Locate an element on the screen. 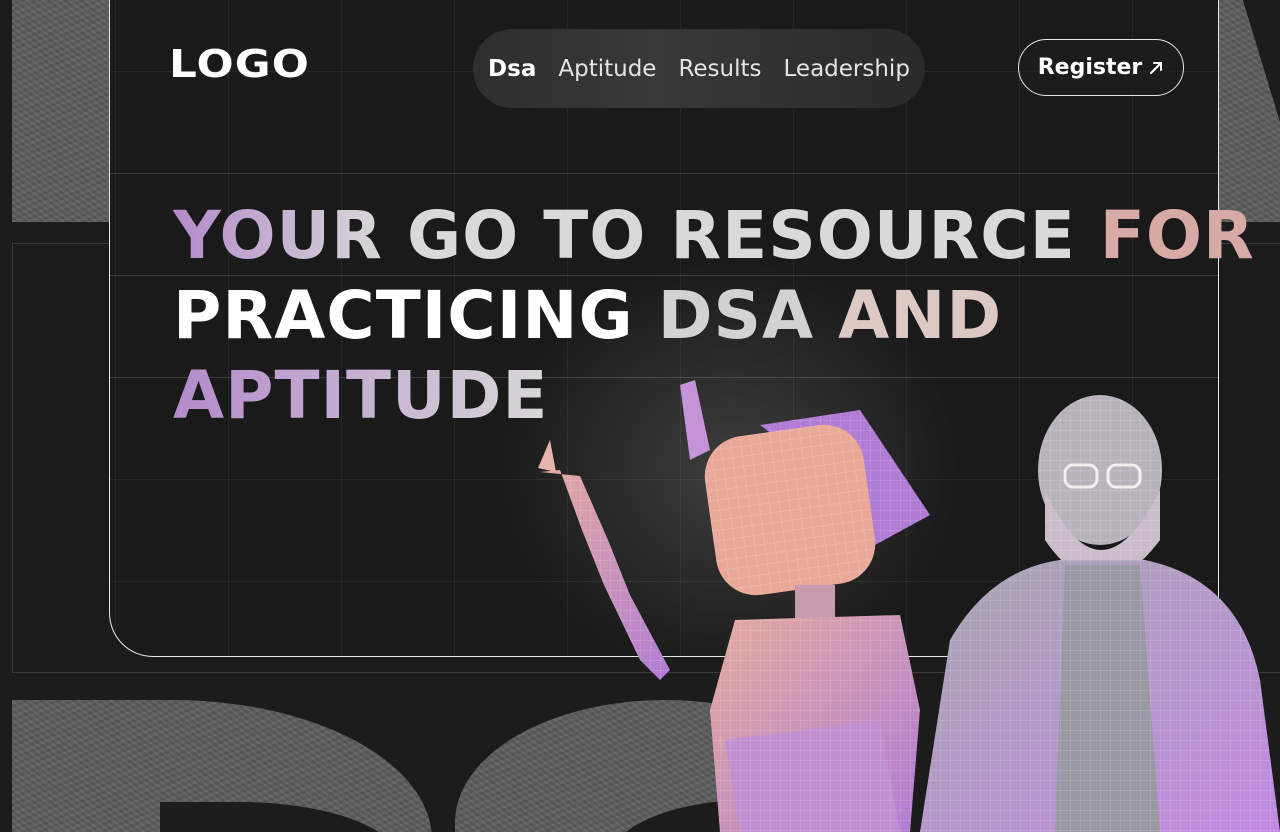 This screenshot has width=1280, height=832. headline-word: GO TO RESOURCE is located at coordinates (741, 235).